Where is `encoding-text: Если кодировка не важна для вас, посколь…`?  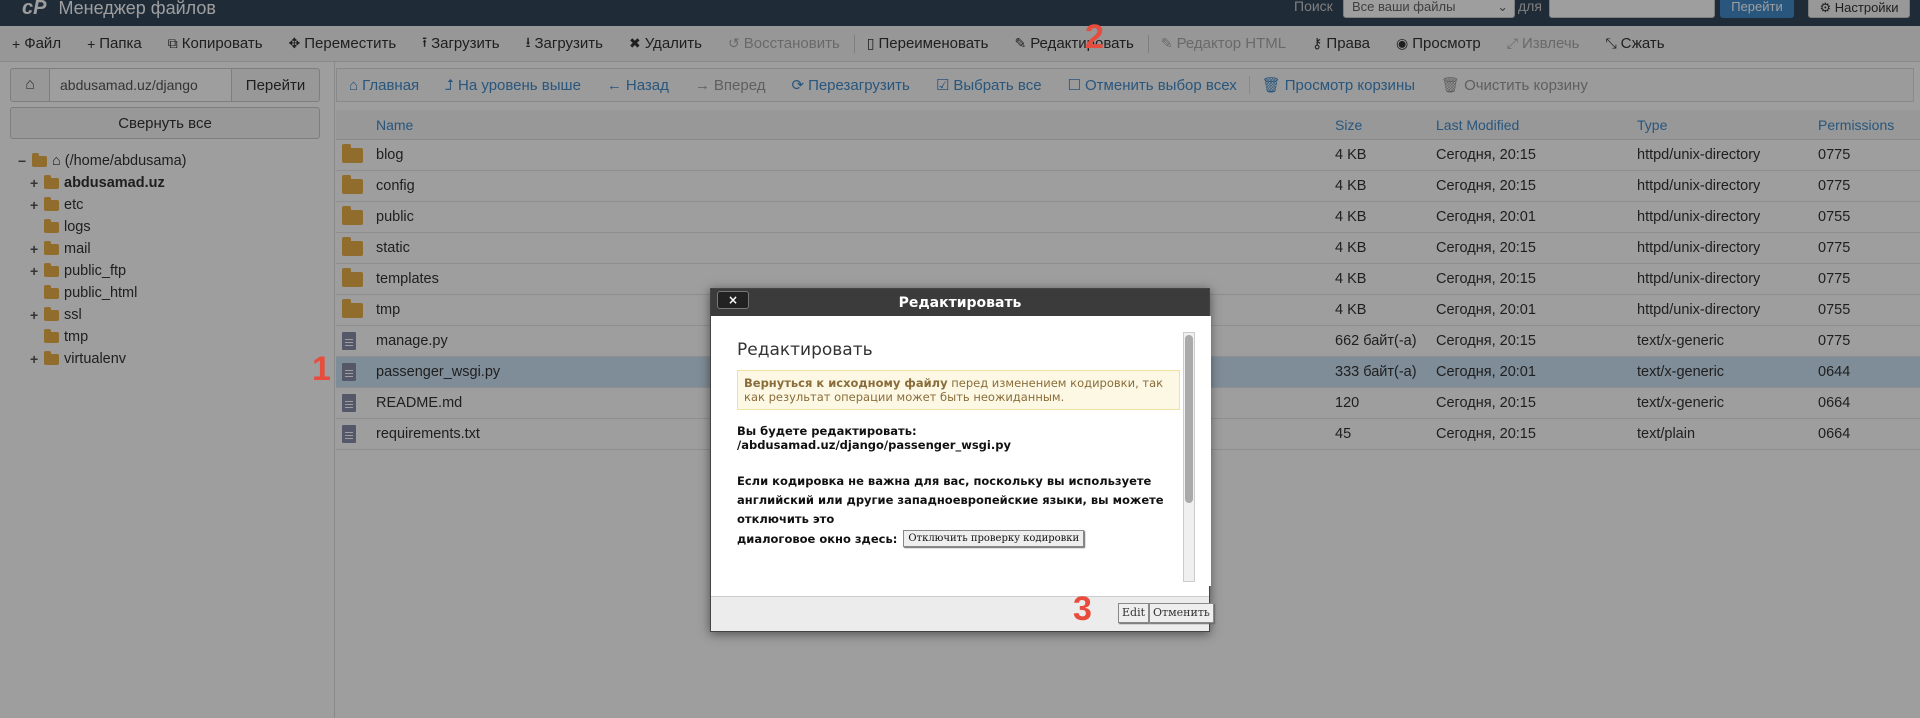 encoding-text: Если кодировка не важна для вас, посколь… is located at coordinates (950, 500).